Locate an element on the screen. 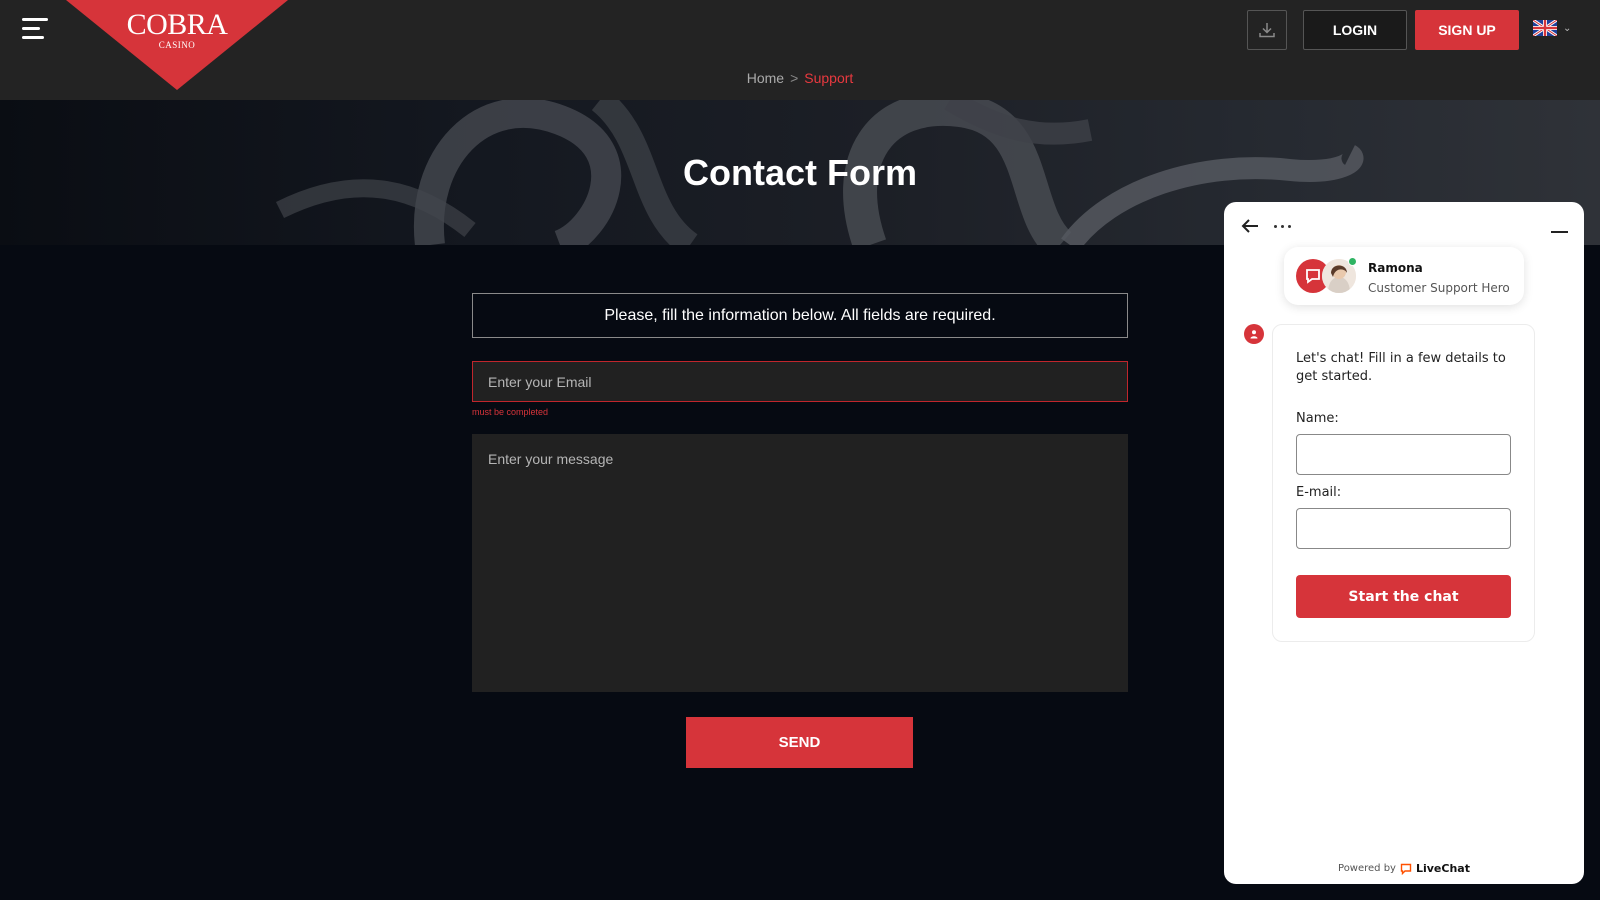 The width and height of the screenshot is (1600, 900). login-button: LOGIN is located at coordinates (1355, 30).